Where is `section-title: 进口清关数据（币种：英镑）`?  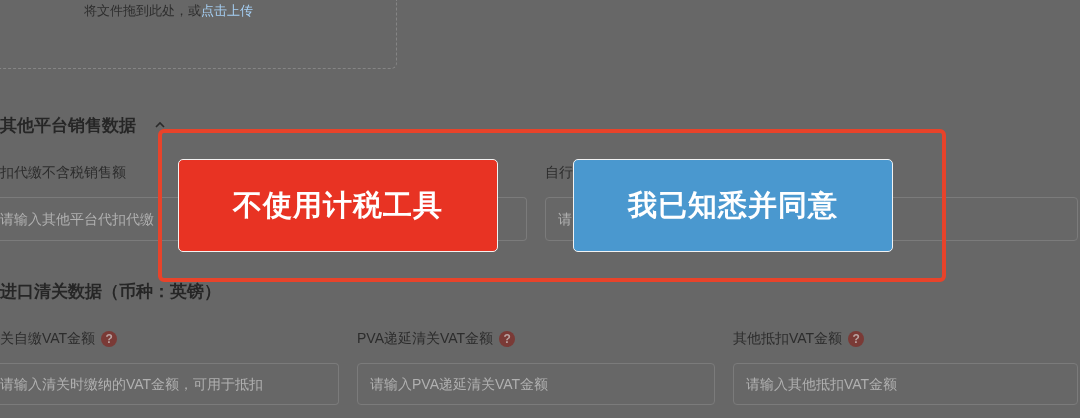 section-title: 进口清关数据（币种：英镑） is located at coordinates (110, 291).